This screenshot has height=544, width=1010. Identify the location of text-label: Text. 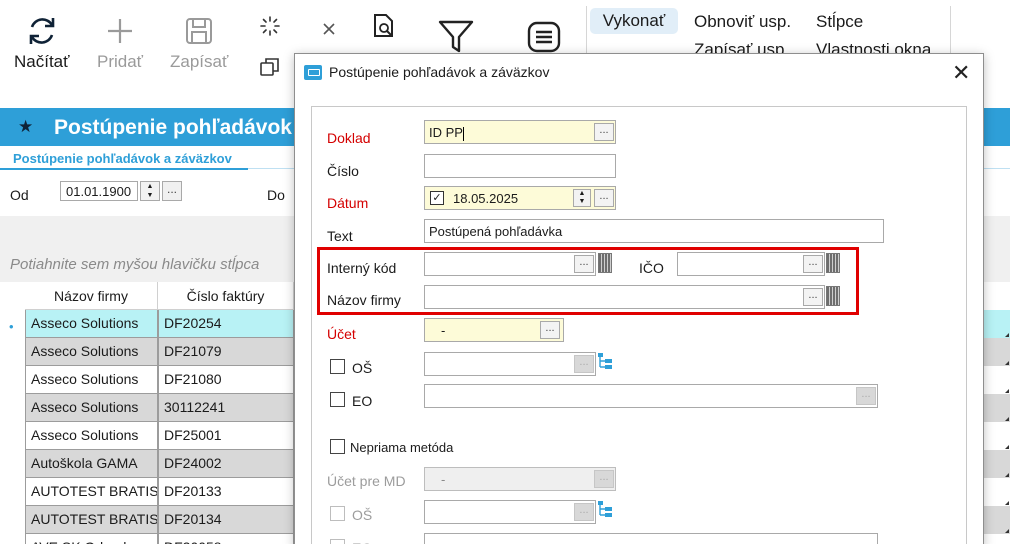
(340, 236).